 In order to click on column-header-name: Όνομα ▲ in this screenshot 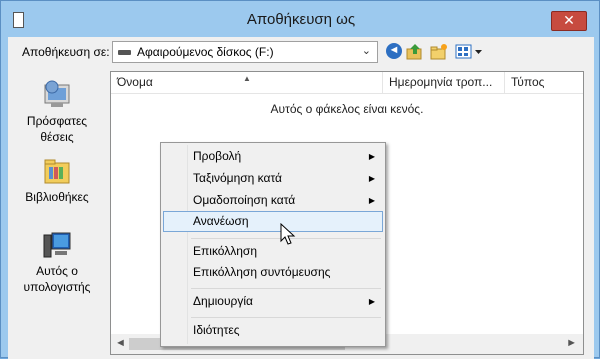, I will do `click(247, 83)`.